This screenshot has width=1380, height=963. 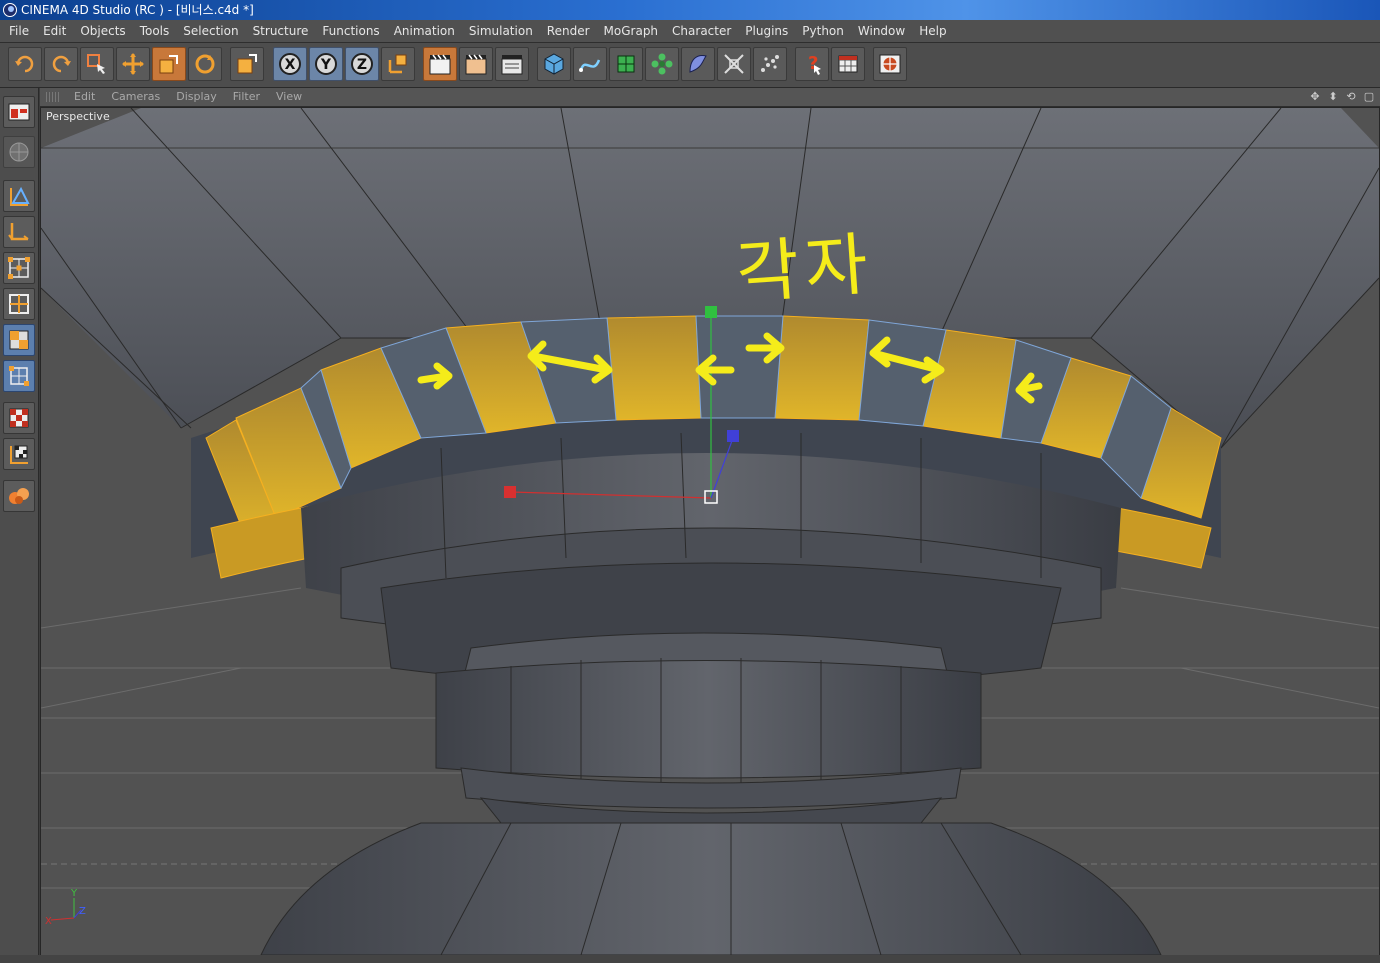 I want to click on menu-animation: Animation, so click(x=424, y=31).